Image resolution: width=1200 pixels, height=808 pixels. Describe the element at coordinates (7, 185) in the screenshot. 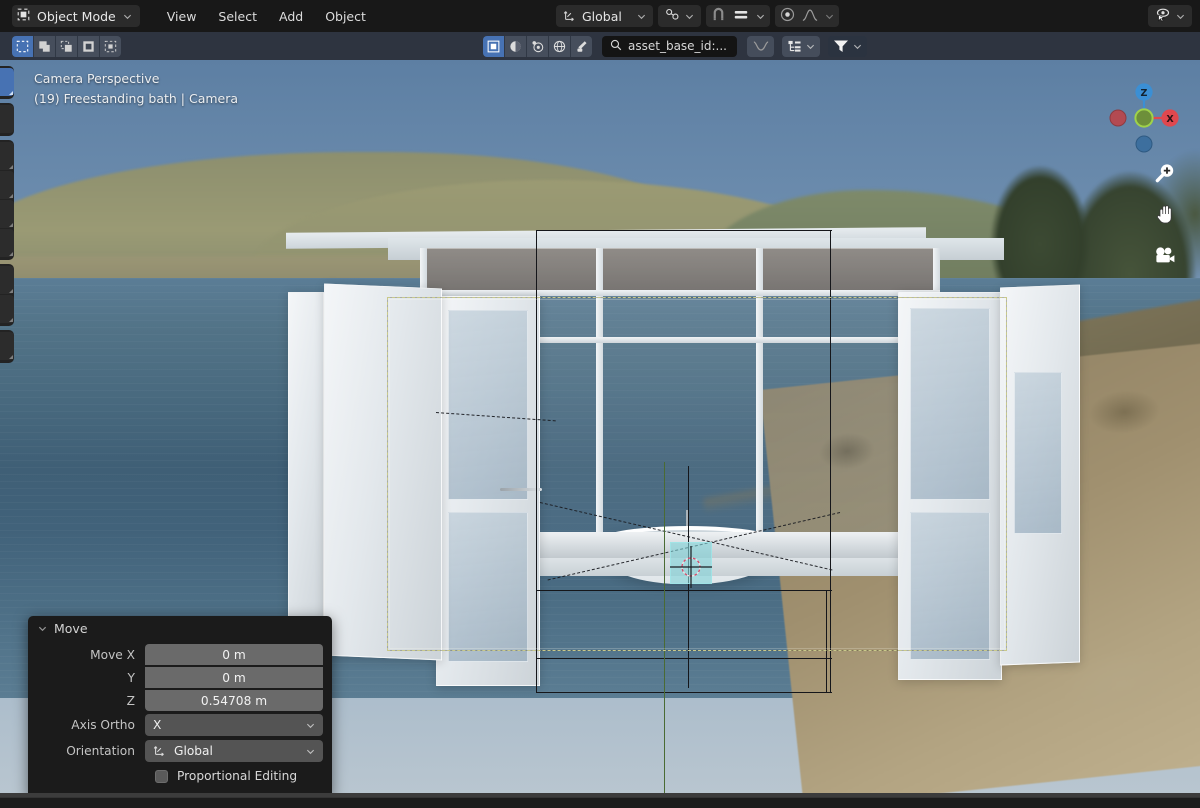

I see `tool-rotate` at that location.